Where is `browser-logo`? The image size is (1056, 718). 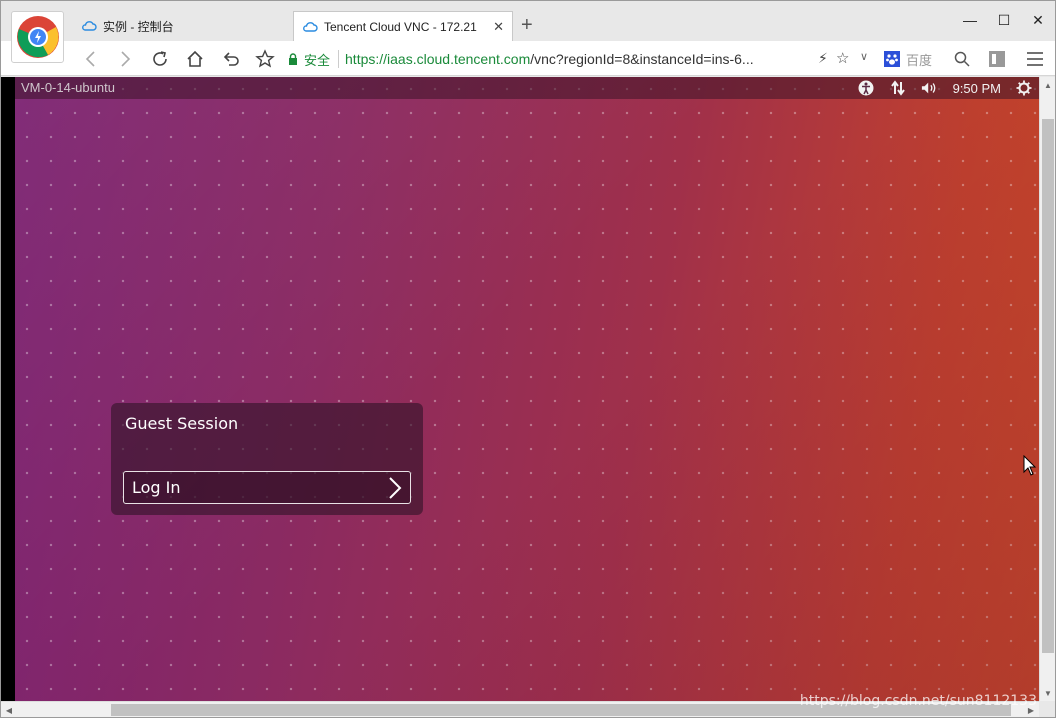 browser-logo is located at coordinates (37, 37).